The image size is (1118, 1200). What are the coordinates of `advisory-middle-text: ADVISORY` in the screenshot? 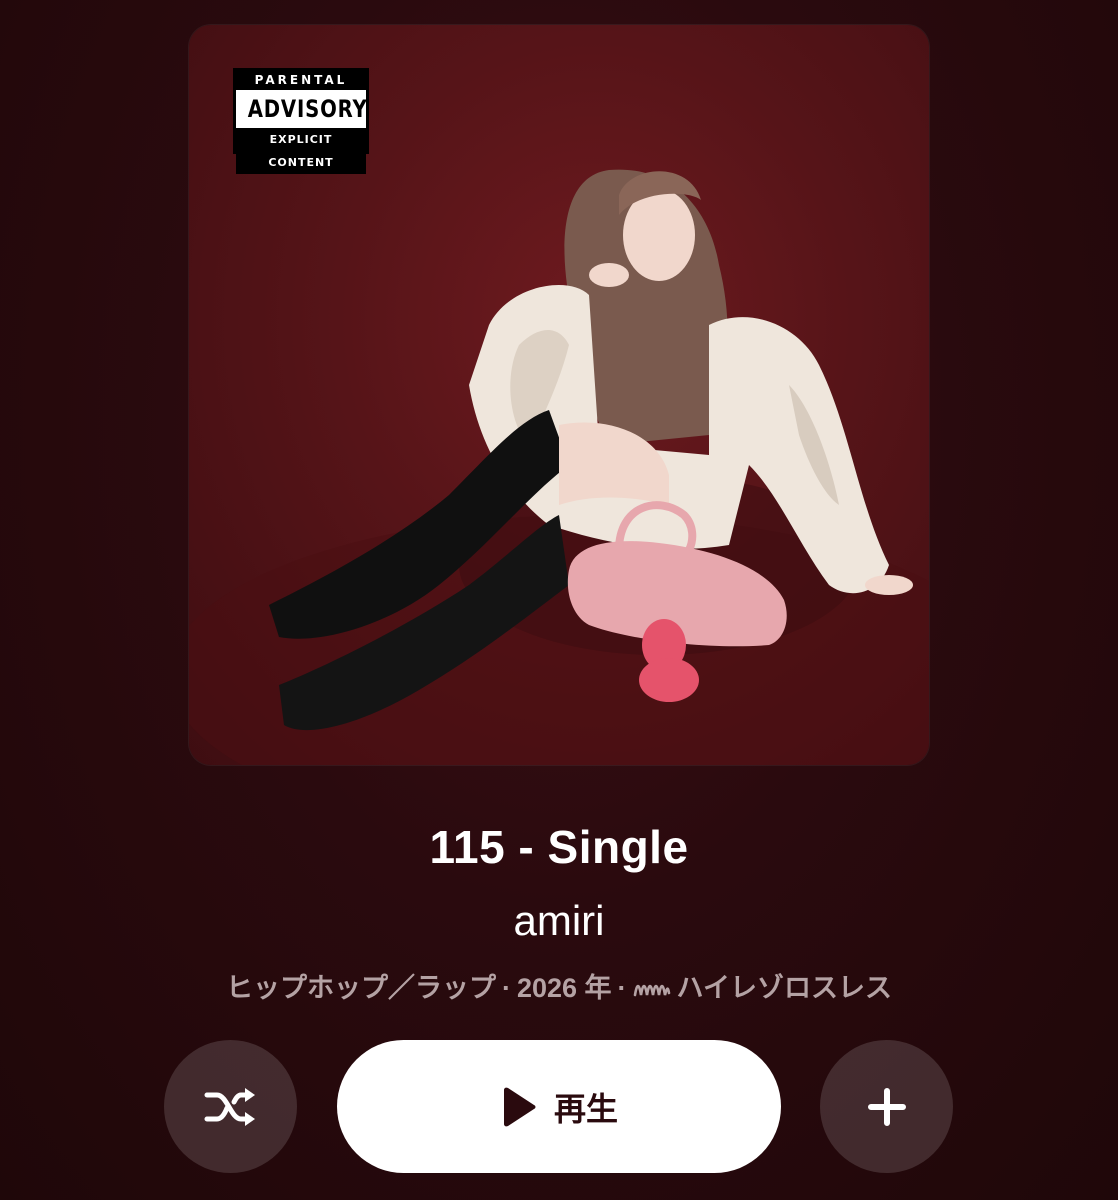 It's located at (307, 109).